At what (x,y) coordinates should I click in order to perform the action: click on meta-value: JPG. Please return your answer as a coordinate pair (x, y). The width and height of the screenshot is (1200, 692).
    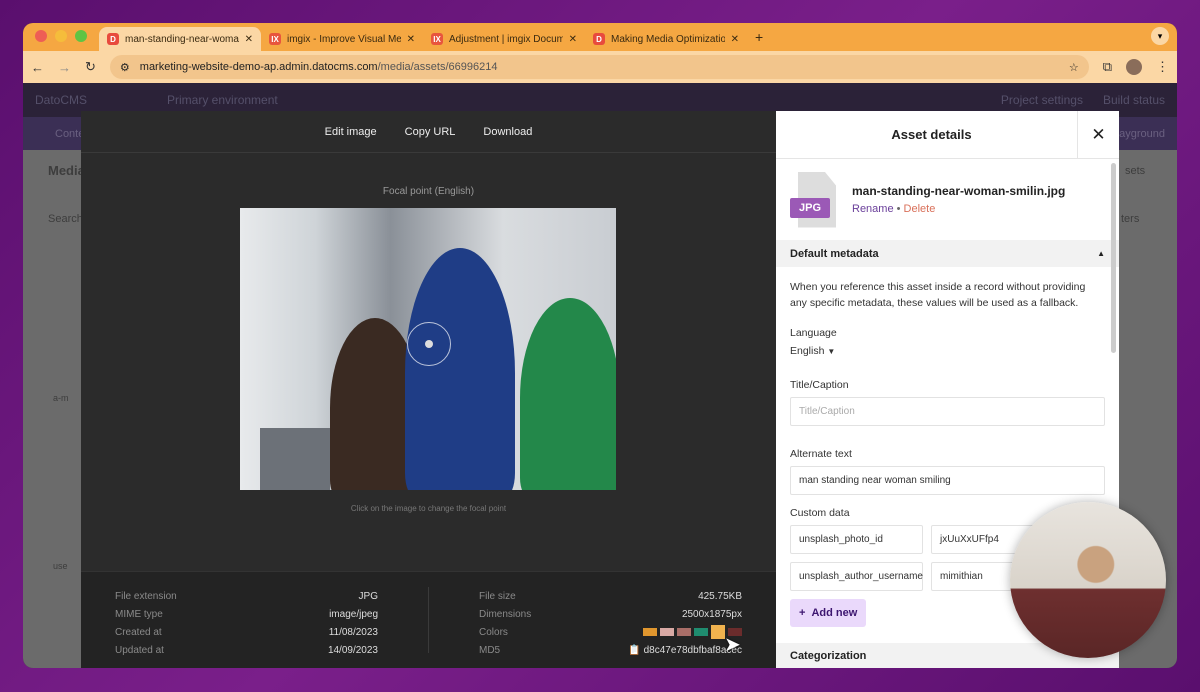
    Looking at the image, I should click on (368, 596).